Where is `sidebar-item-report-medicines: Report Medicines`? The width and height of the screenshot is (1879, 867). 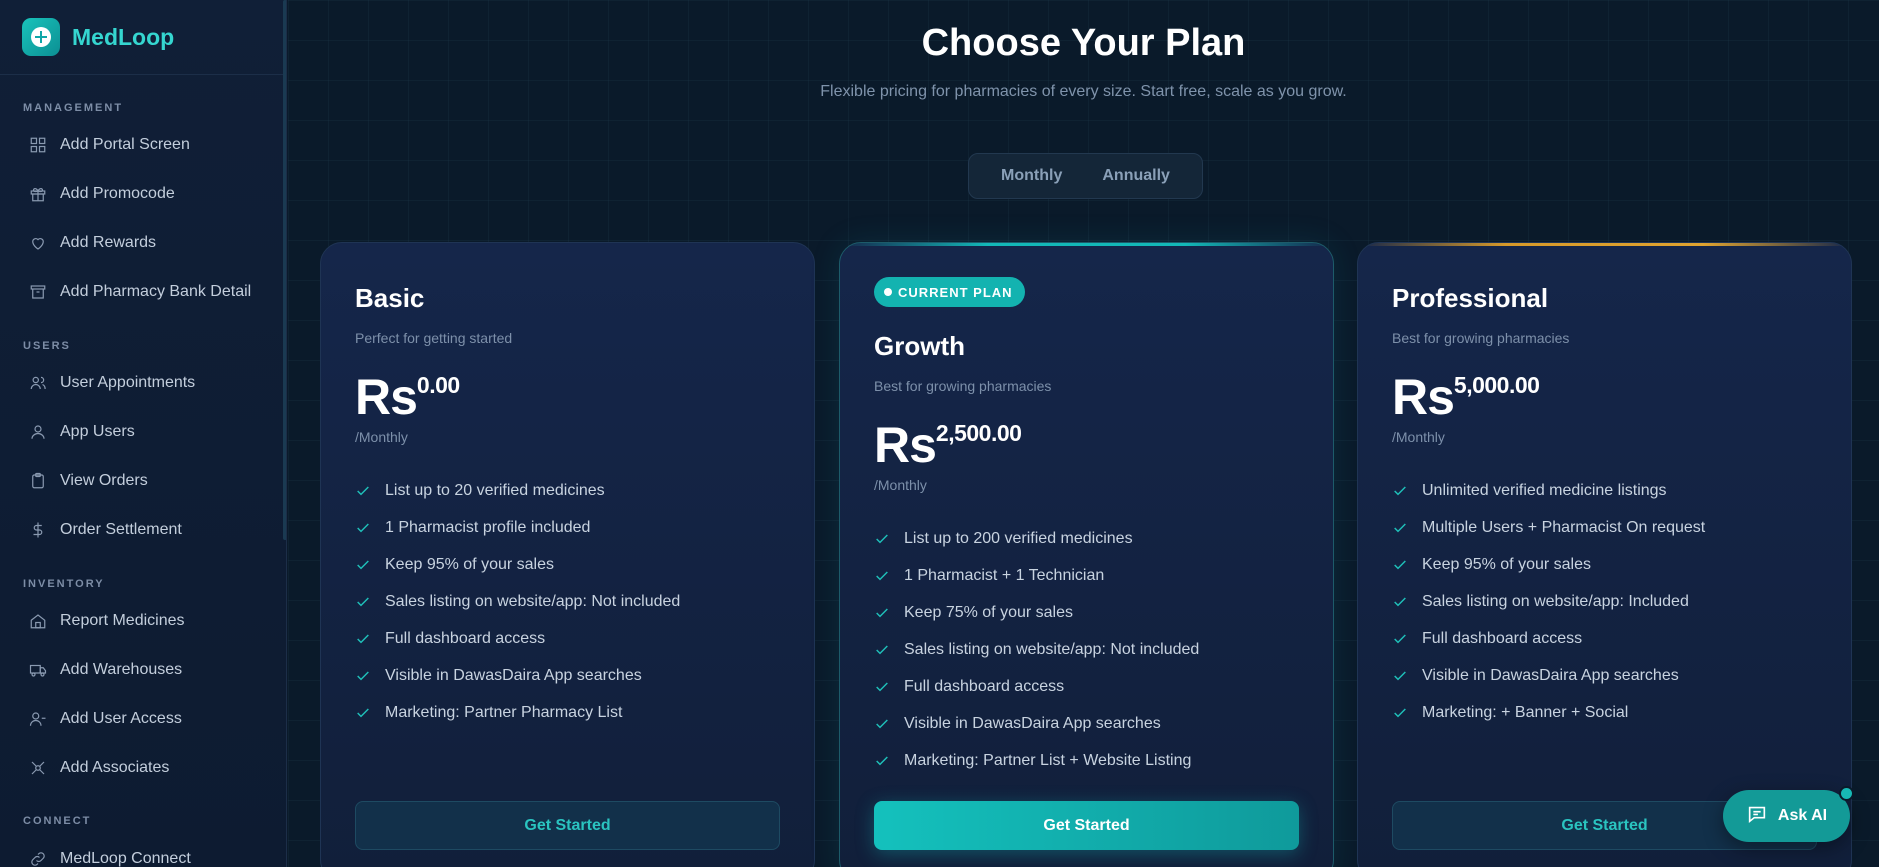
sidebar-item-report-medicines: Report Medicines is located at coordinates (143, 620).